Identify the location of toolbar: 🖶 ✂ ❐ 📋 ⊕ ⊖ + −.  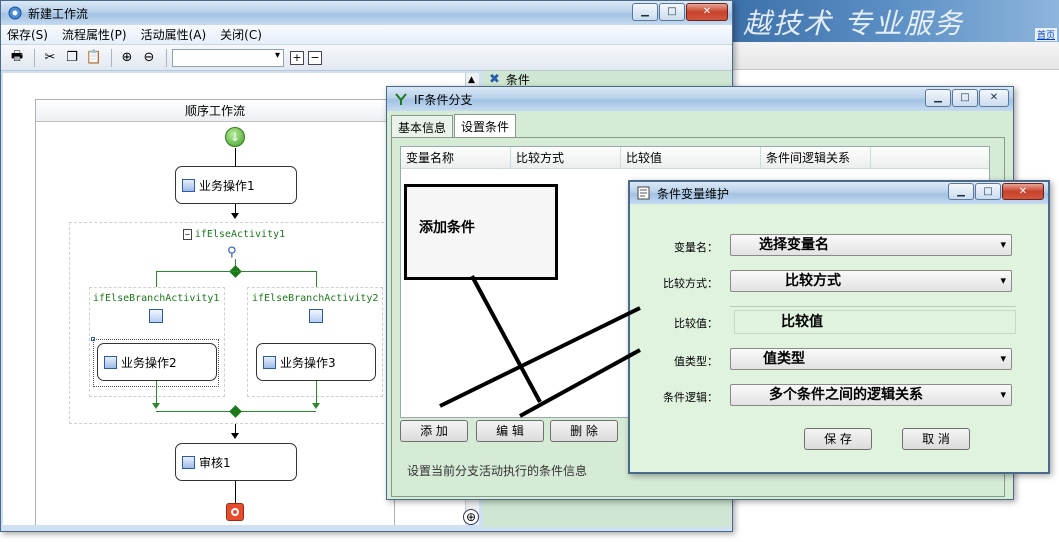
(366, 58).